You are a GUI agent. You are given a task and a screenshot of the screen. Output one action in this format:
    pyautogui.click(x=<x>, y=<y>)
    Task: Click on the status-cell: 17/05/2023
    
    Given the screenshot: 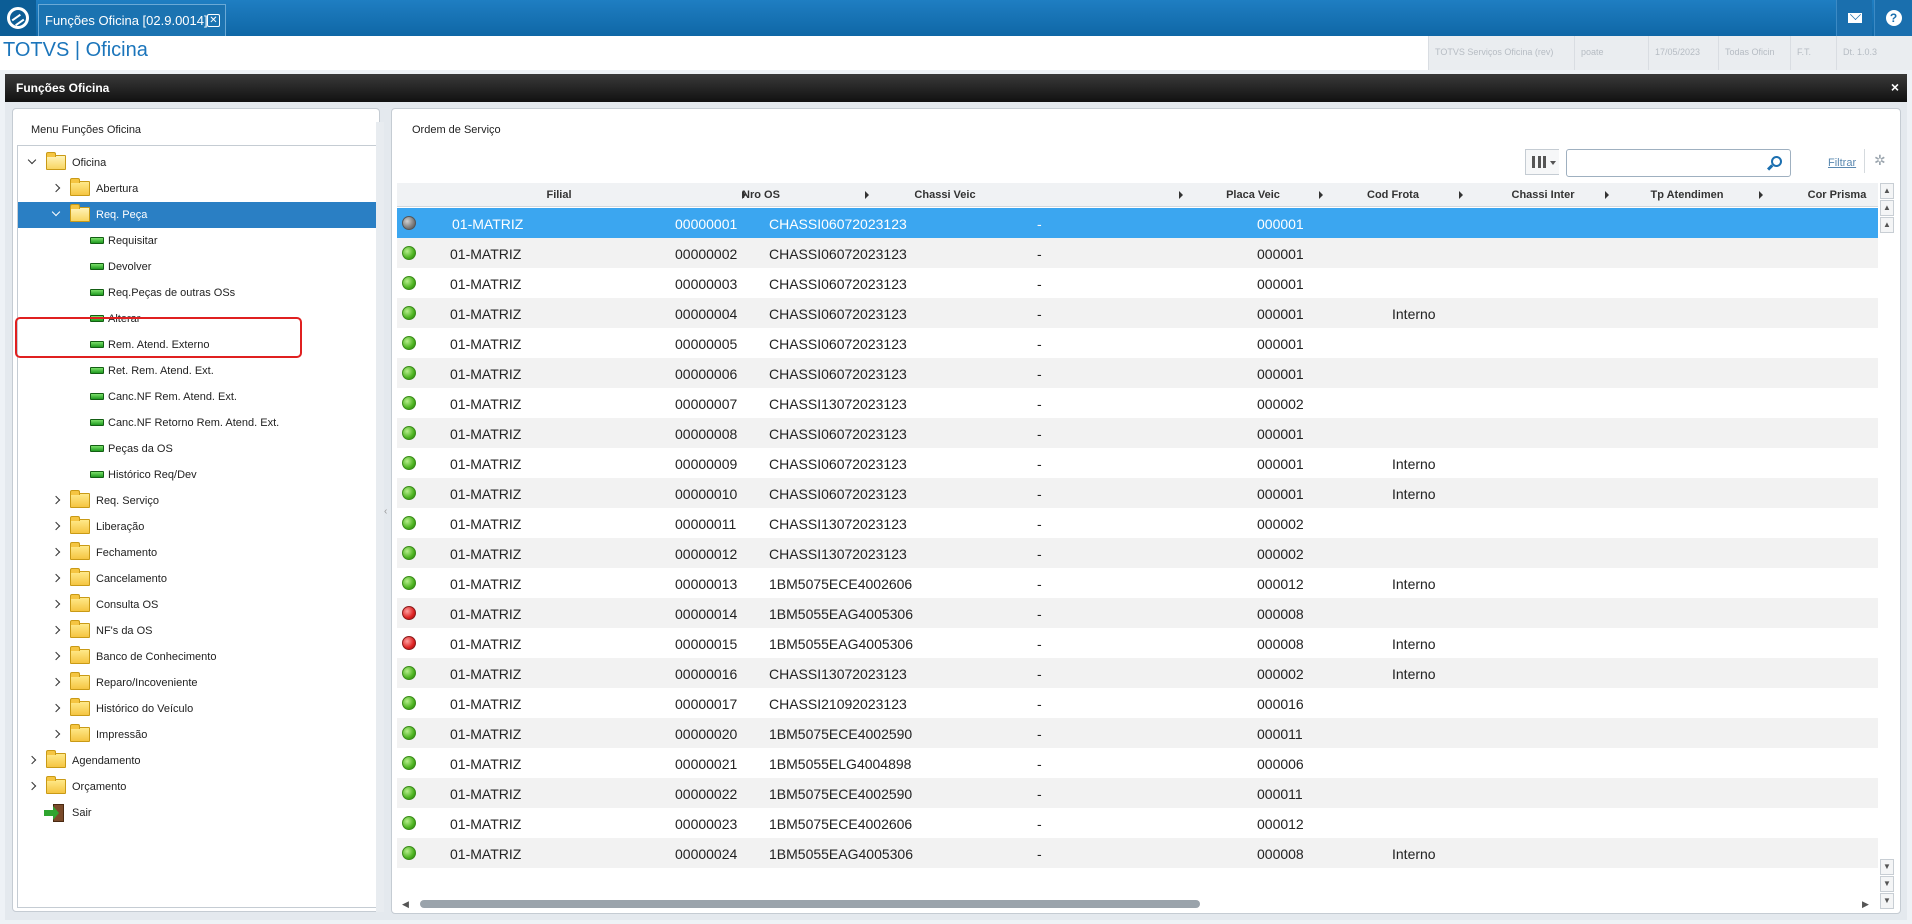 What is the action you would take?
    pyautogui.click(x=1683, y=53)
    